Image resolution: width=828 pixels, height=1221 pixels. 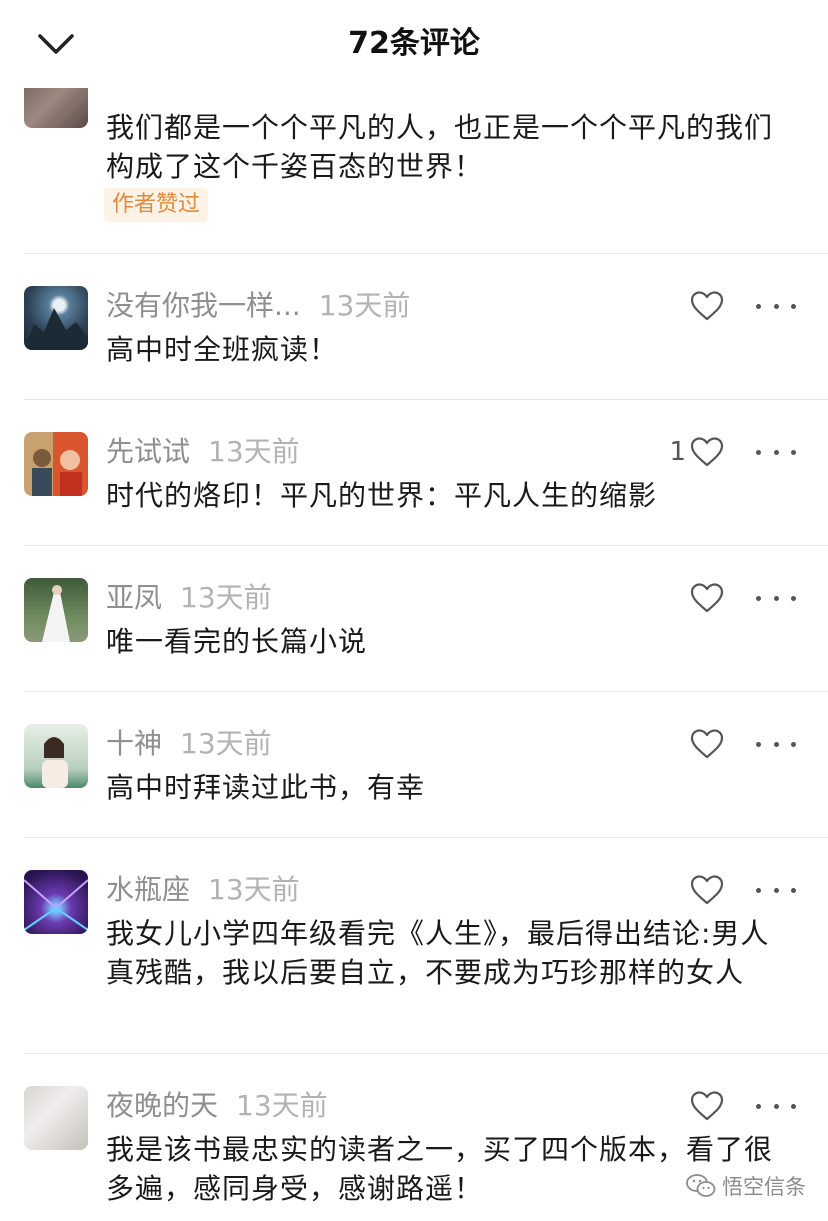 I want to click on comment-item: 先试试 13天前 1 时代的烙印！平凡的世界：平凡人生的缩影, so click(x=414, y=472).